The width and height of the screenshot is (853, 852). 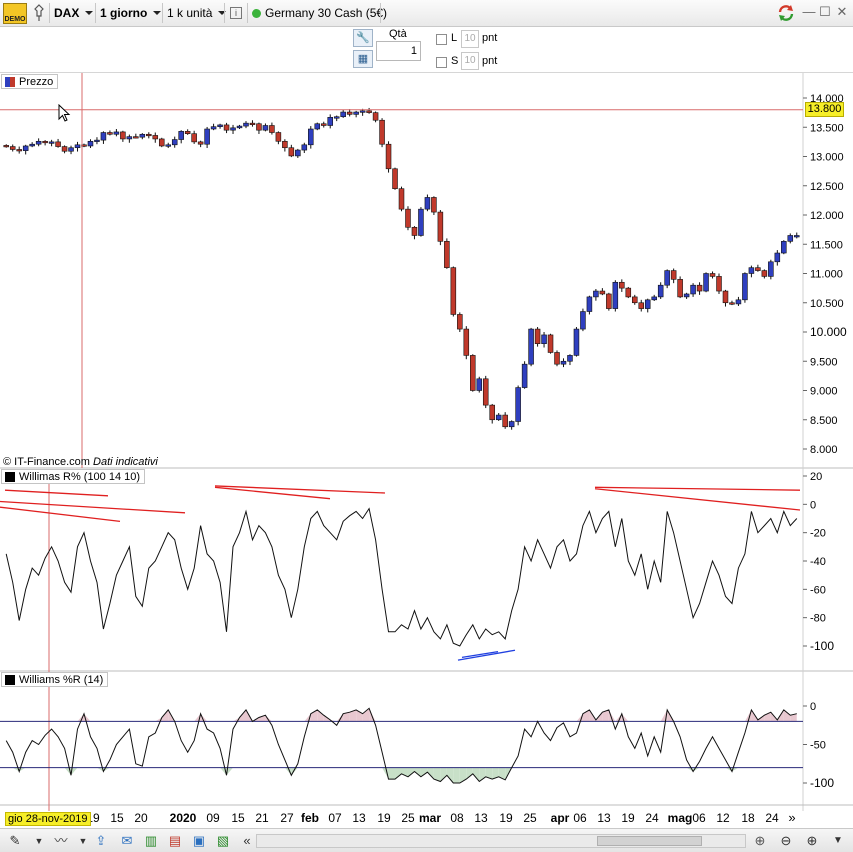 I want to click on data-credit: © IT-Finance.com Dati indicativi, so click(x=80, y=462).